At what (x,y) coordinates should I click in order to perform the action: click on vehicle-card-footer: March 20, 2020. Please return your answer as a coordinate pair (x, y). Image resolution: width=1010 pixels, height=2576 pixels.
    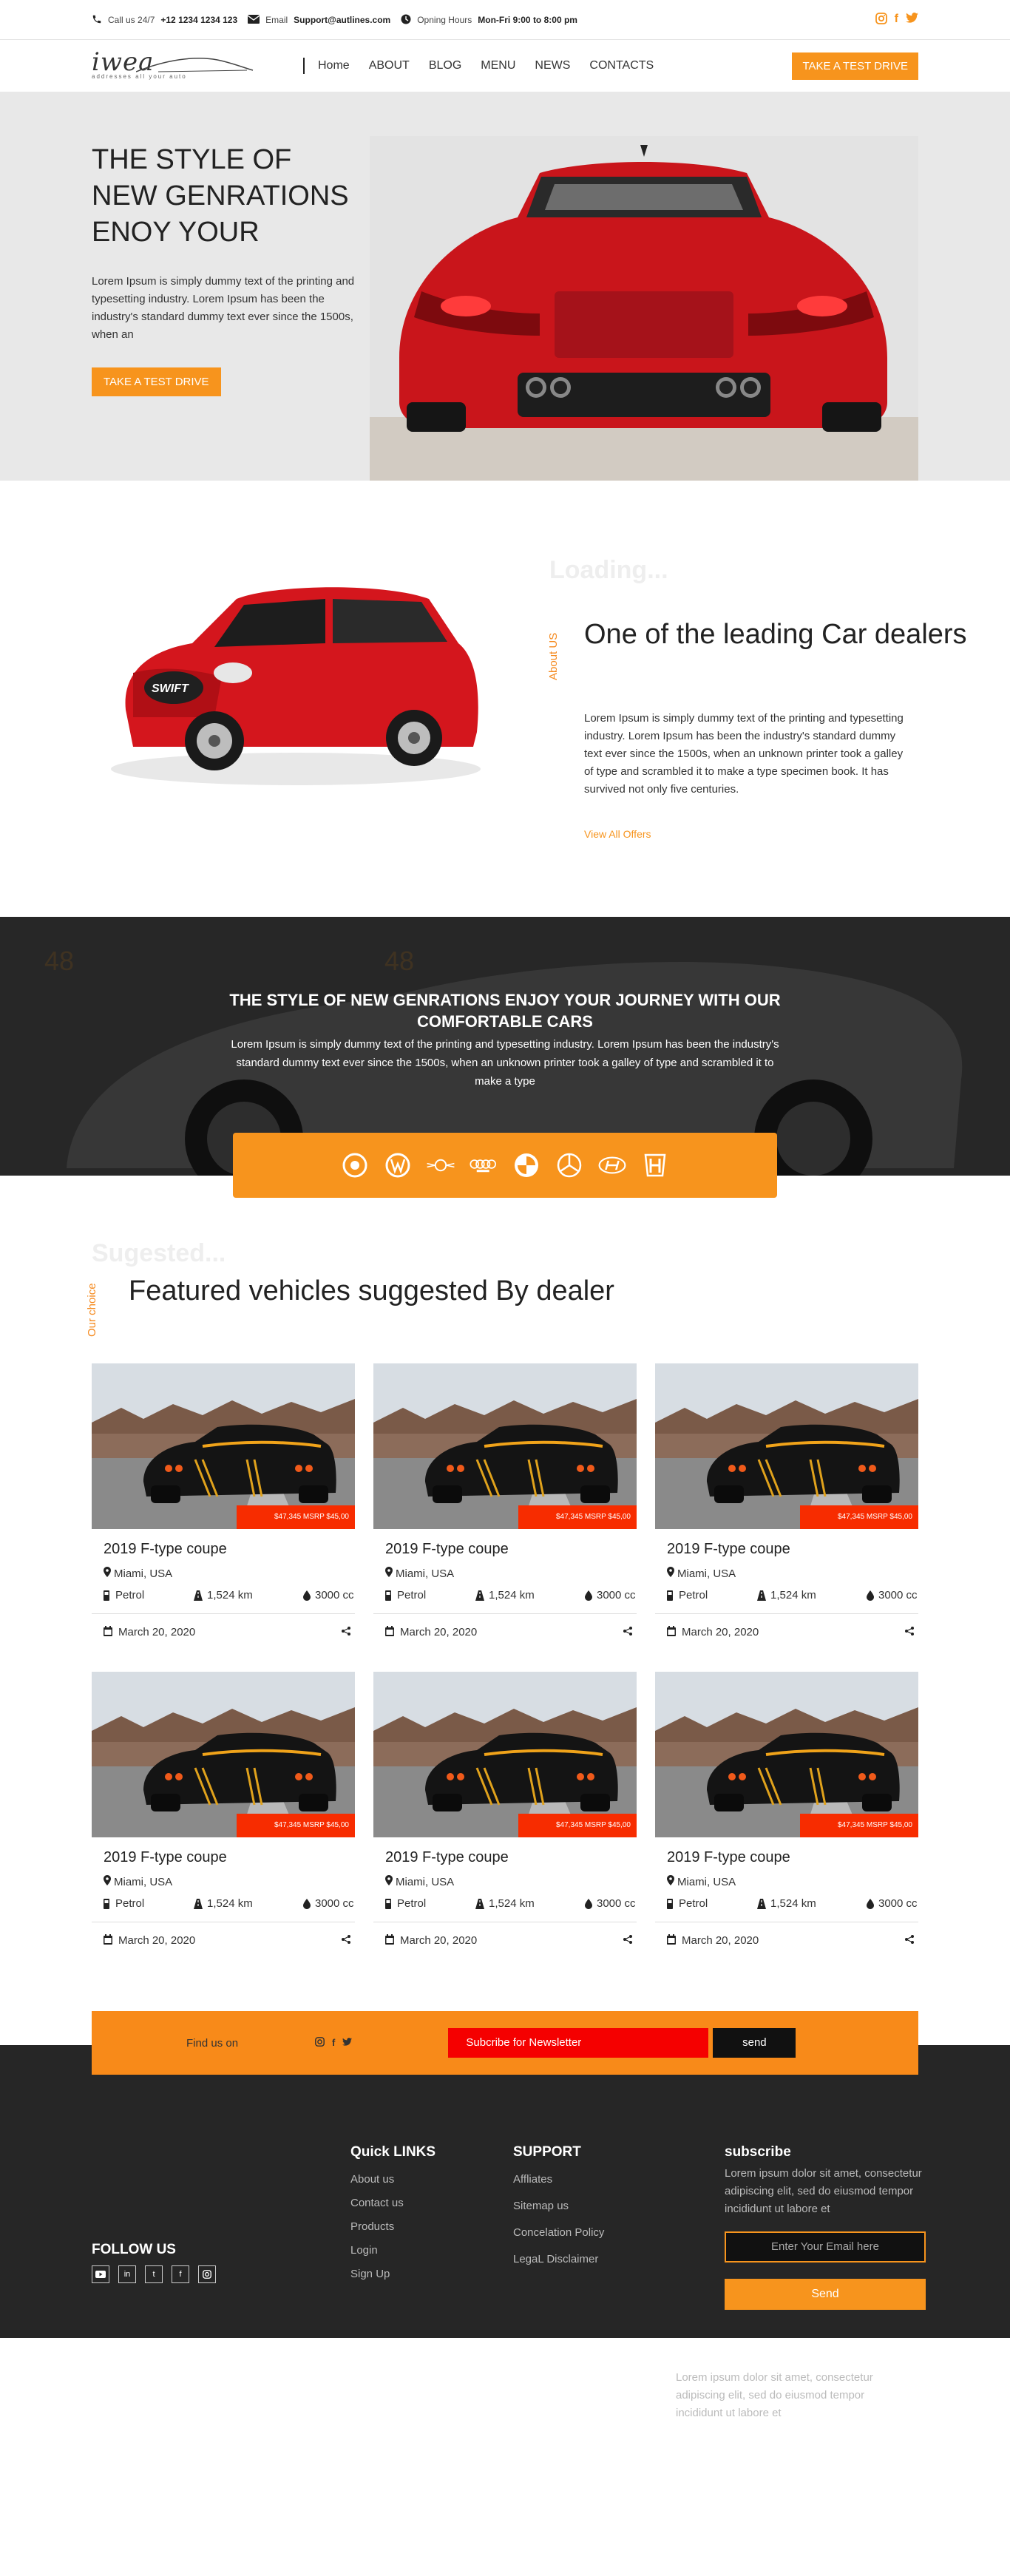
    Looking at the image, I should click on (505, 1935).